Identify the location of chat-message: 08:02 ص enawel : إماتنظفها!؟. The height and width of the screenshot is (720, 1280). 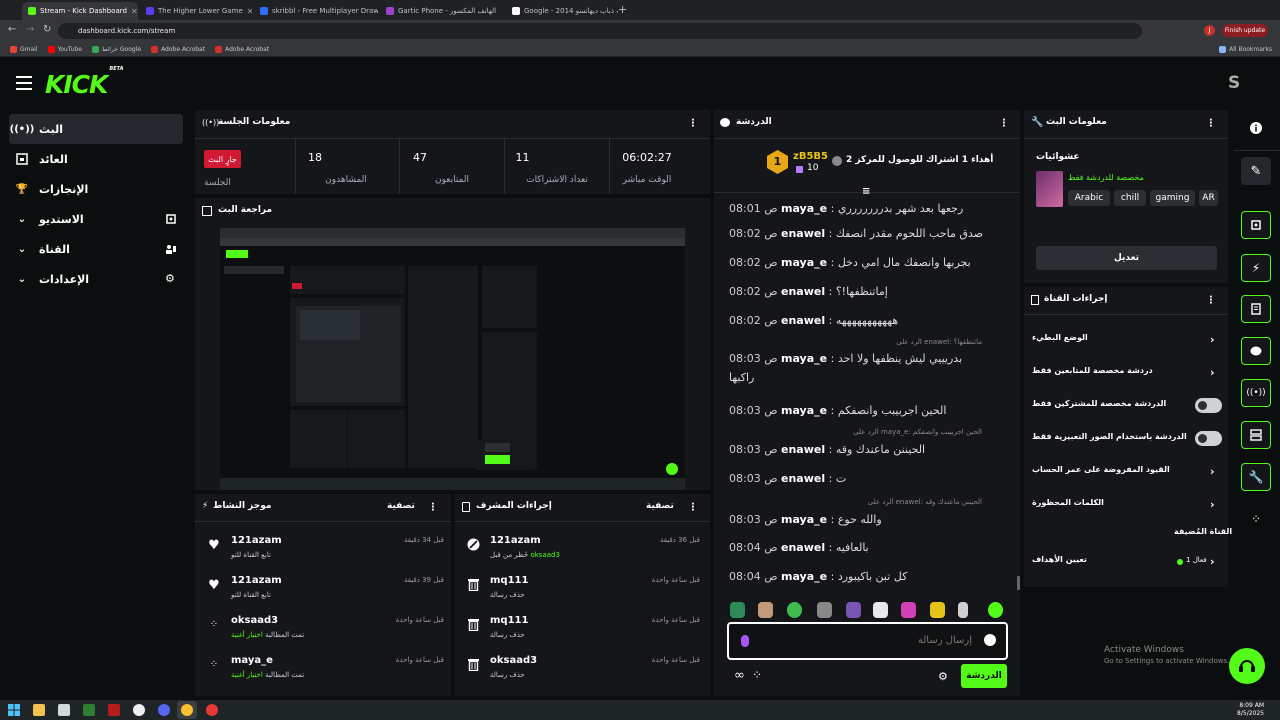
(808, 291).